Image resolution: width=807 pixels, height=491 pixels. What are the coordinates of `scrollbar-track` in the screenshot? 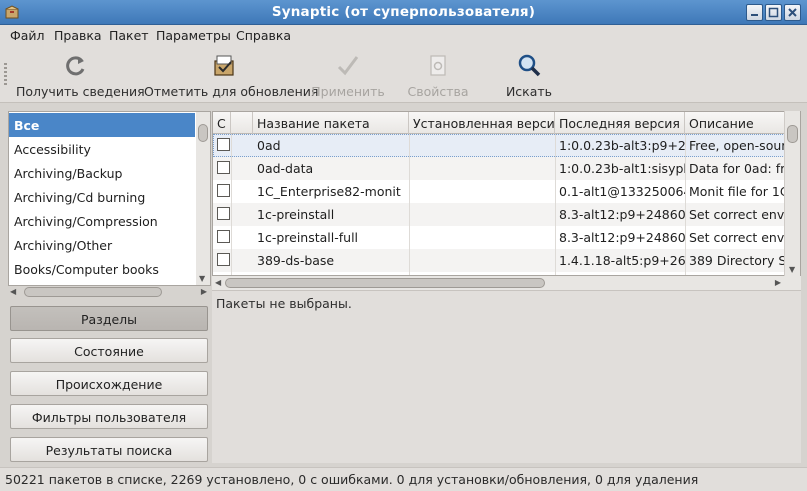 It's located at (107, 292).